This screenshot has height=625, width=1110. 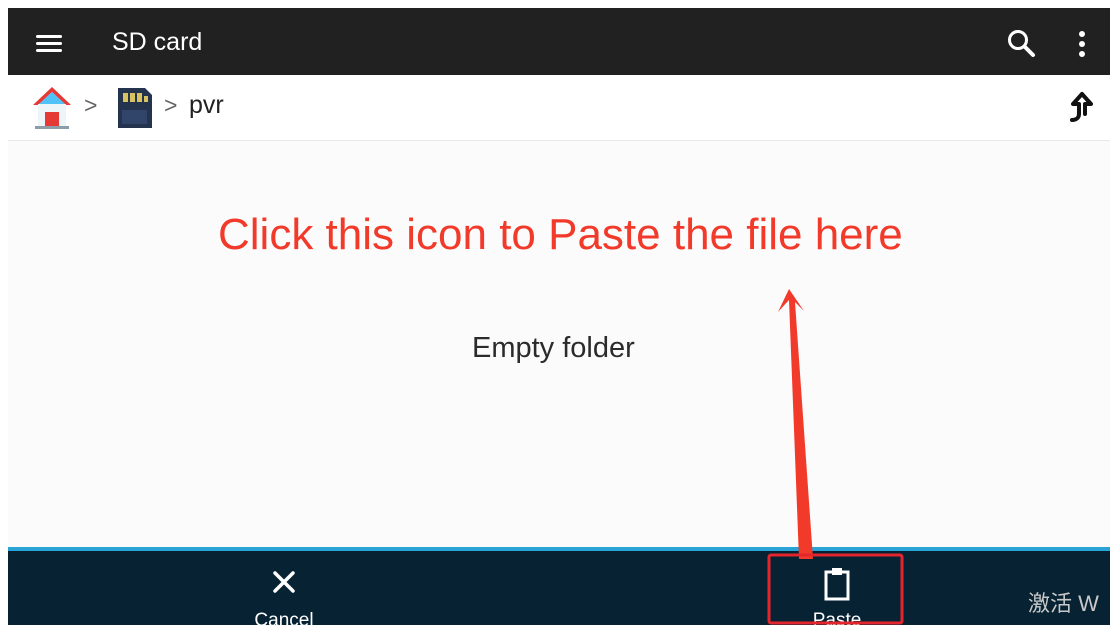 I want to click on more-options-button, so click(x=1082, y=44).